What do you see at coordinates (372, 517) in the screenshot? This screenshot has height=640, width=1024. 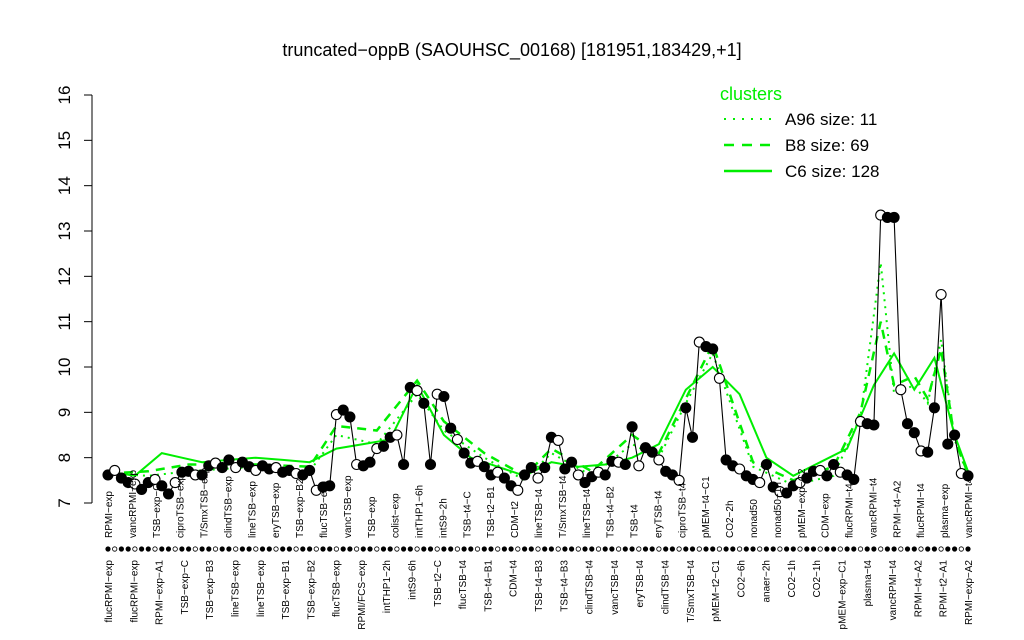 I see `x-label-top: TSB−exp` at bounding box center [372, 517].